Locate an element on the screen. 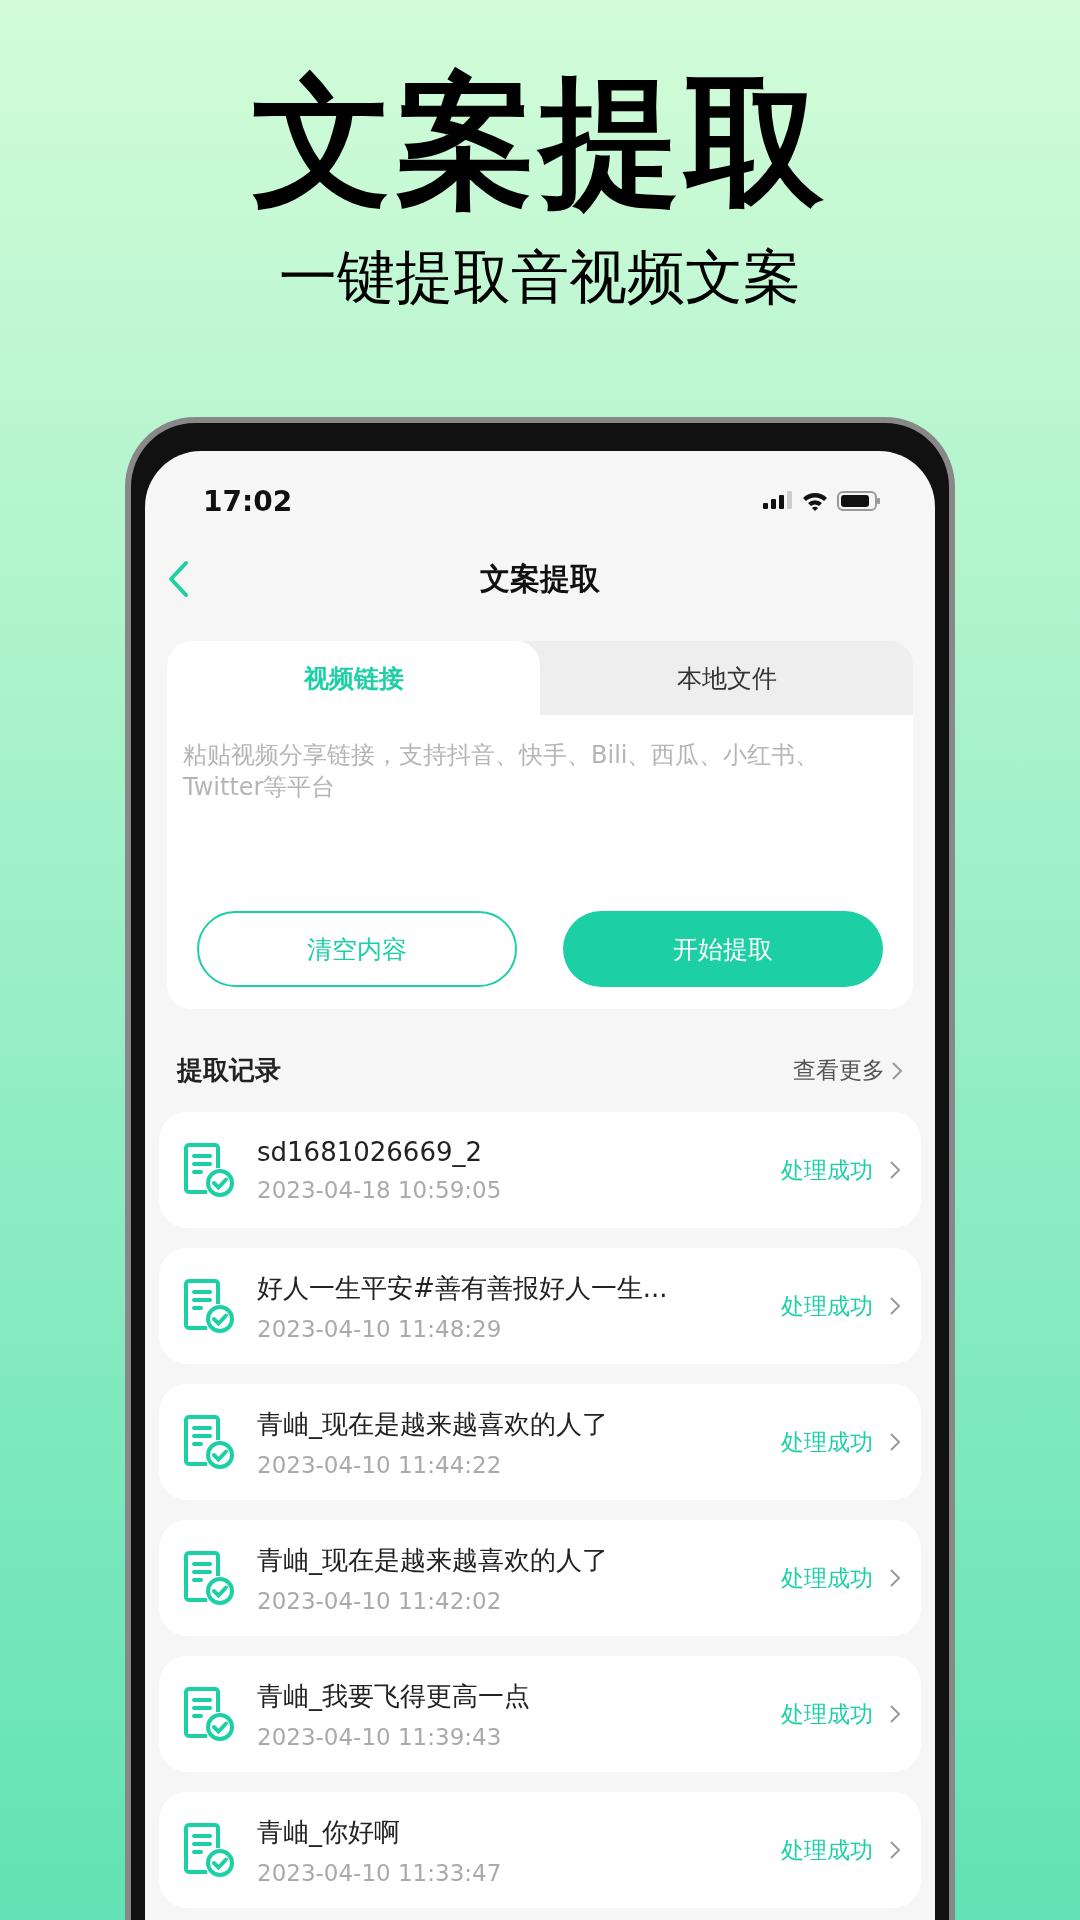 The image size is (1080, 1920). tab: 本地文件 is located at coordinates (726, 678).